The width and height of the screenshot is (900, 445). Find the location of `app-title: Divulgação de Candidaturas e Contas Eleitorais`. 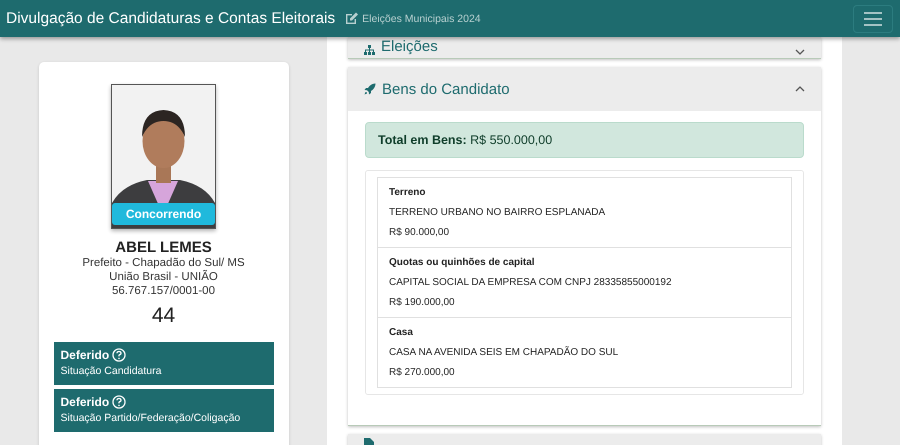

app-title: Divulgação de Candidaturas e Contas Eleitorais is located at coordinates (171, 19).